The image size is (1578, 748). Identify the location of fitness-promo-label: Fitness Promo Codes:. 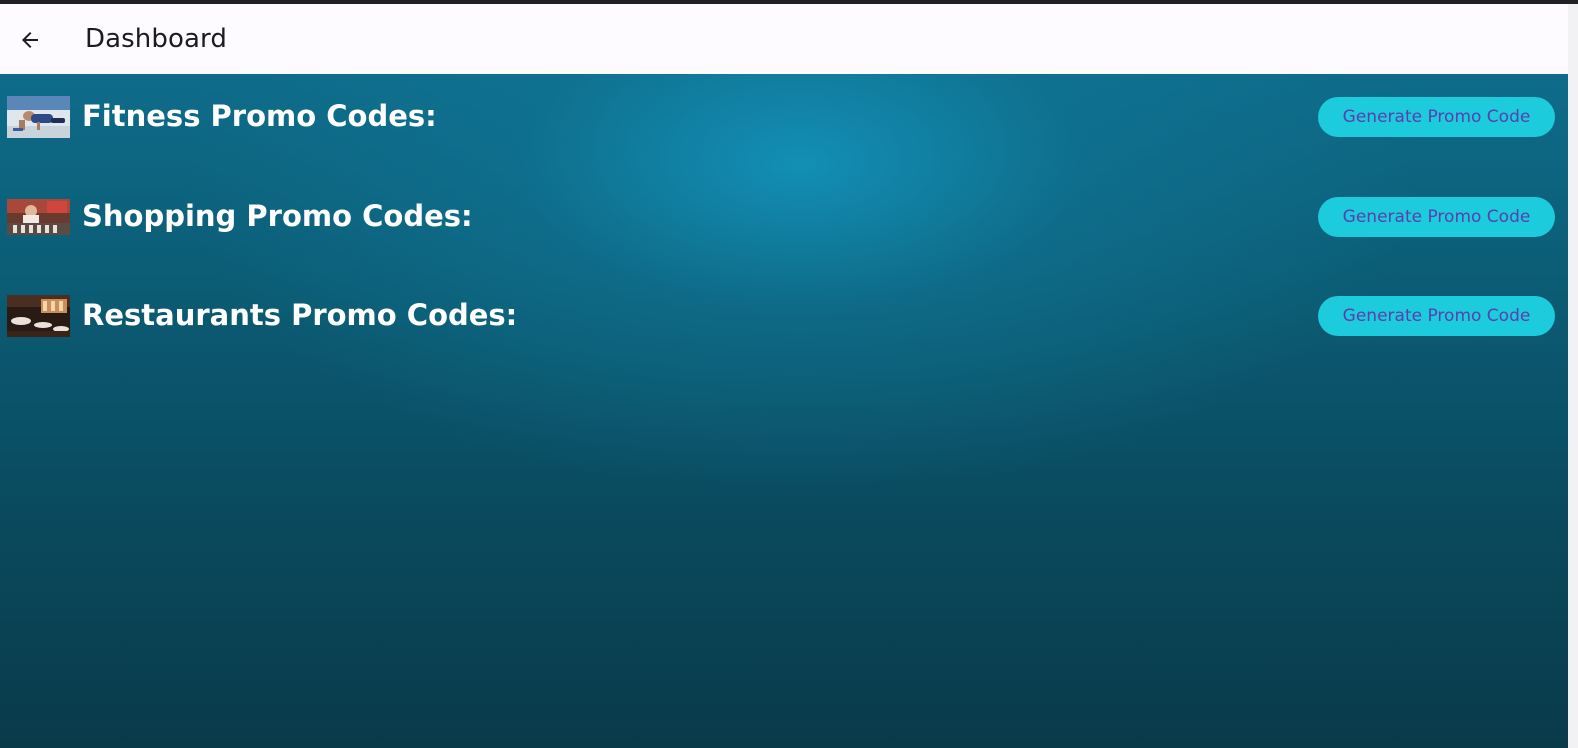
(259, 116).